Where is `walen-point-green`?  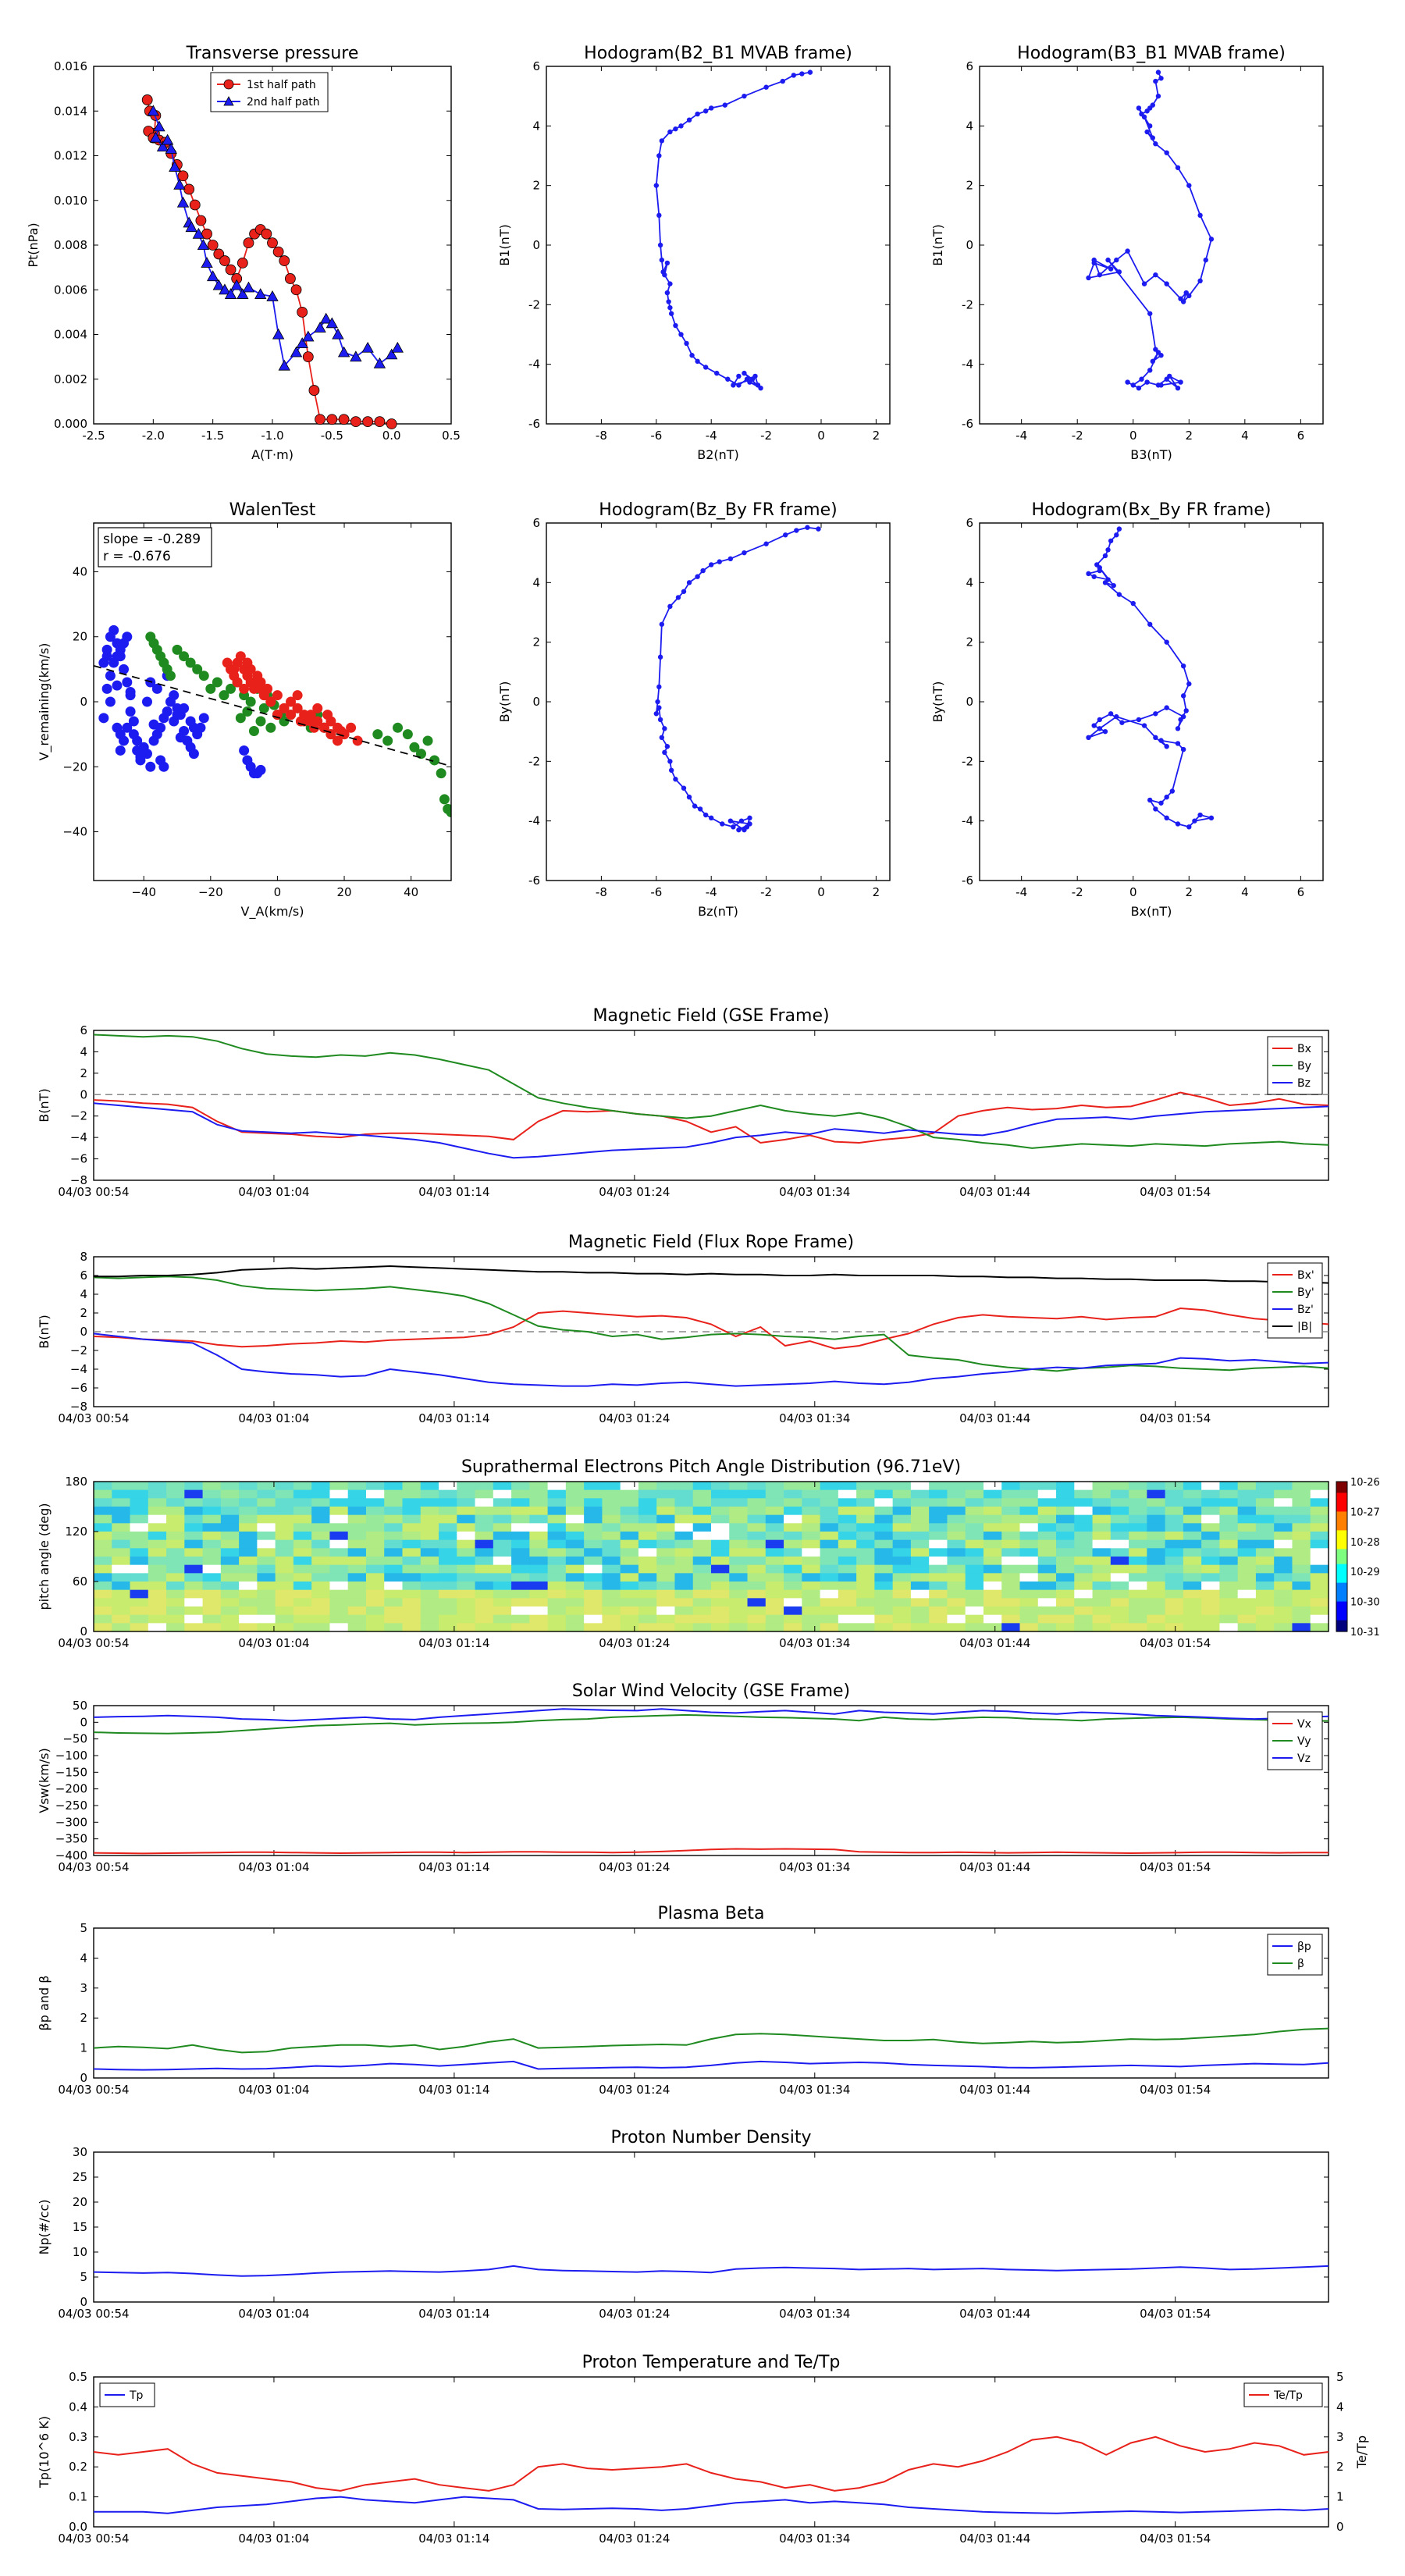 walen-point-green is located at coordinates (217, 682).